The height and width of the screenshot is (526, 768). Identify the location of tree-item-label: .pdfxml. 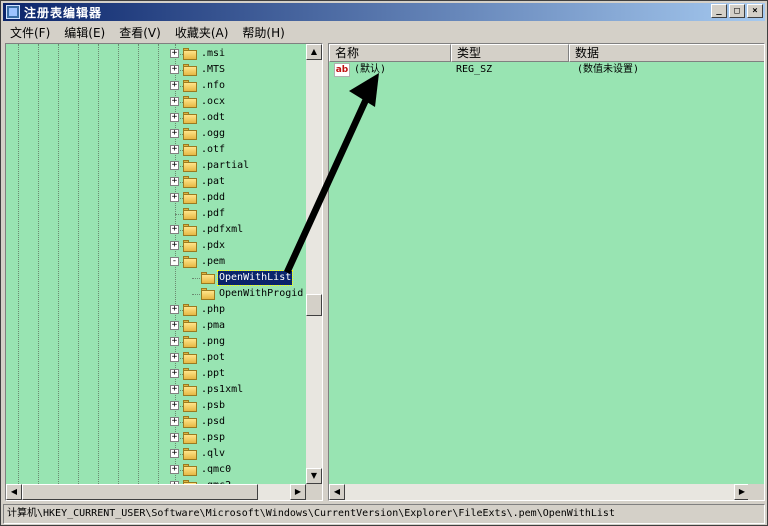
(222, 230).